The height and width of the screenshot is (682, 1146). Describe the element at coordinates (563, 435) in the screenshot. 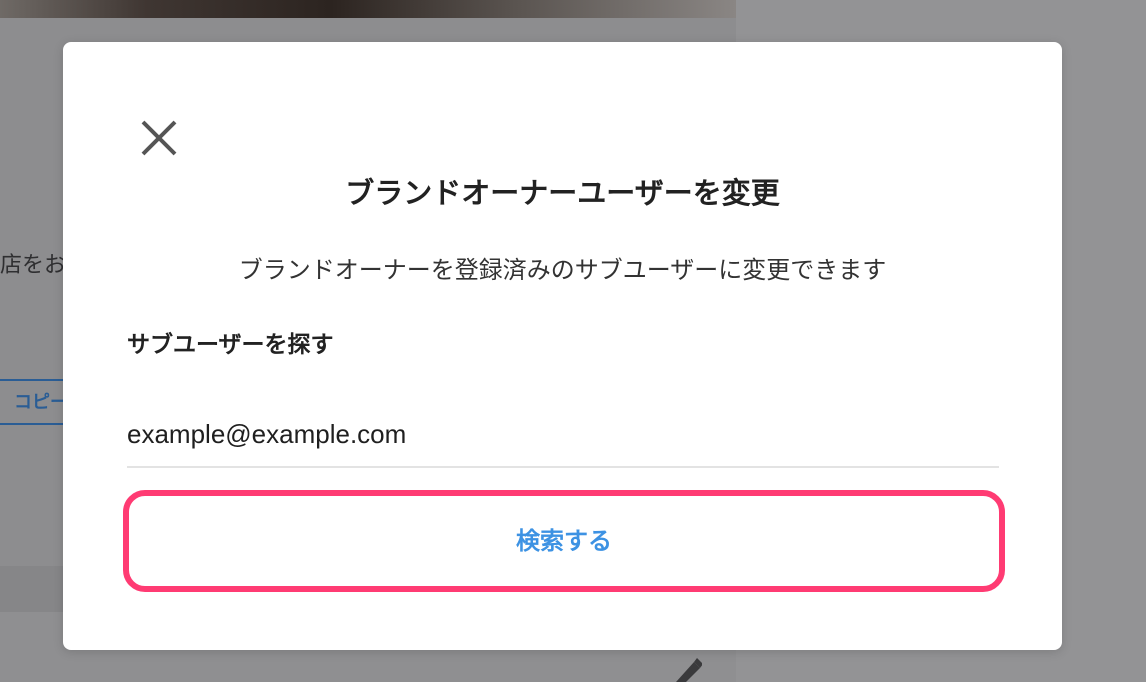

I see `email-field` at that location.